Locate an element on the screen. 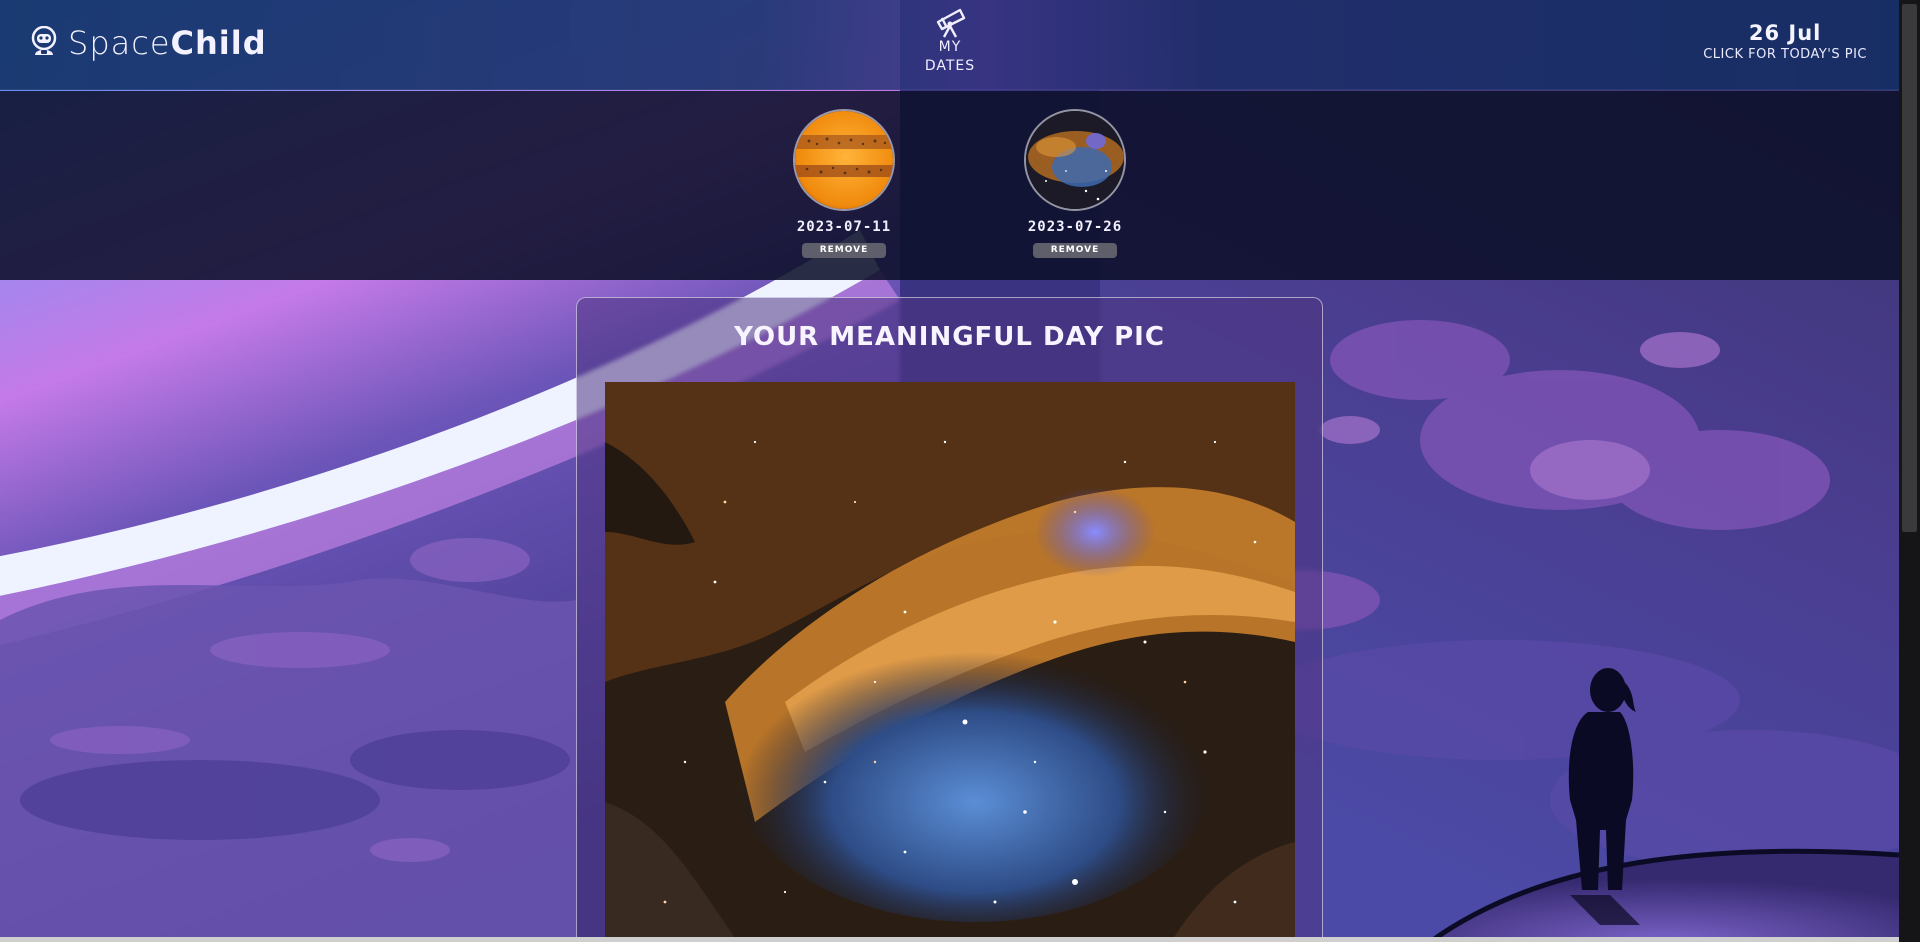 This screenshot has height=942, width=1920. saved-date-card: 2023-07-26 REMOVE is located at coordinates (1075, 183).